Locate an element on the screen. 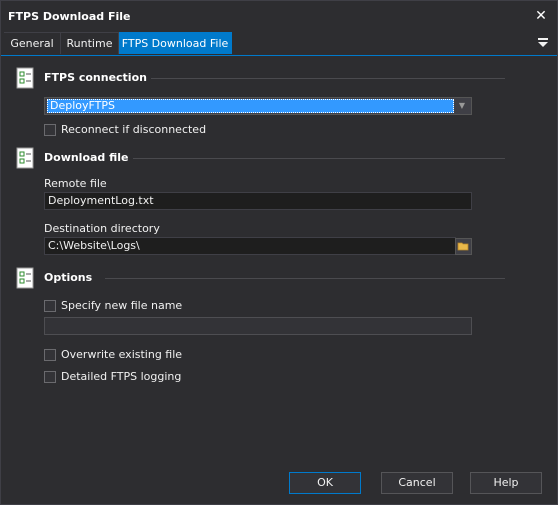 Image resolution: width=558 pixels, height=505 pixels. browse-folder-button is located at coordinates (463, 246).